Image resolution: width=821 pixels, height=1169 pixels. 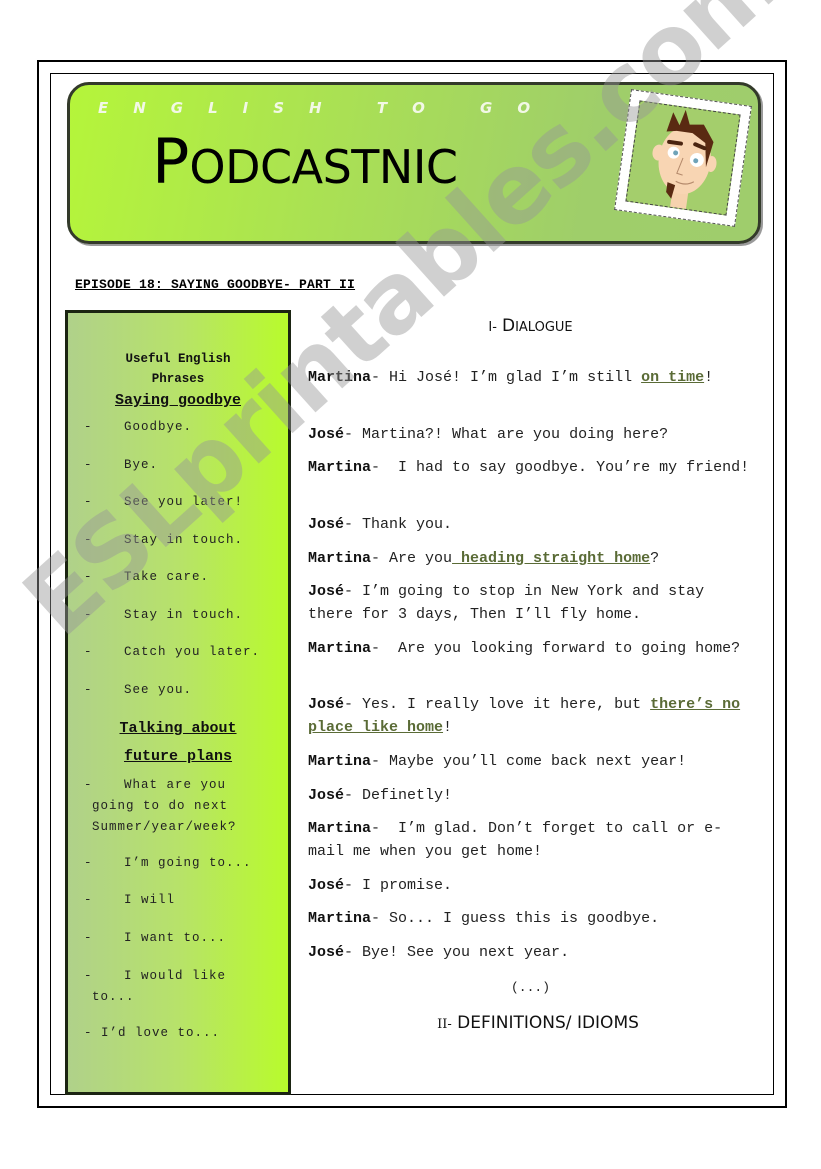 What do you see at coordinates (538, 1023) in the screenshot?
I see `definitions-heading: II- DEFINITIONS/ IDIOMS` at bounding box center [538, 1023].